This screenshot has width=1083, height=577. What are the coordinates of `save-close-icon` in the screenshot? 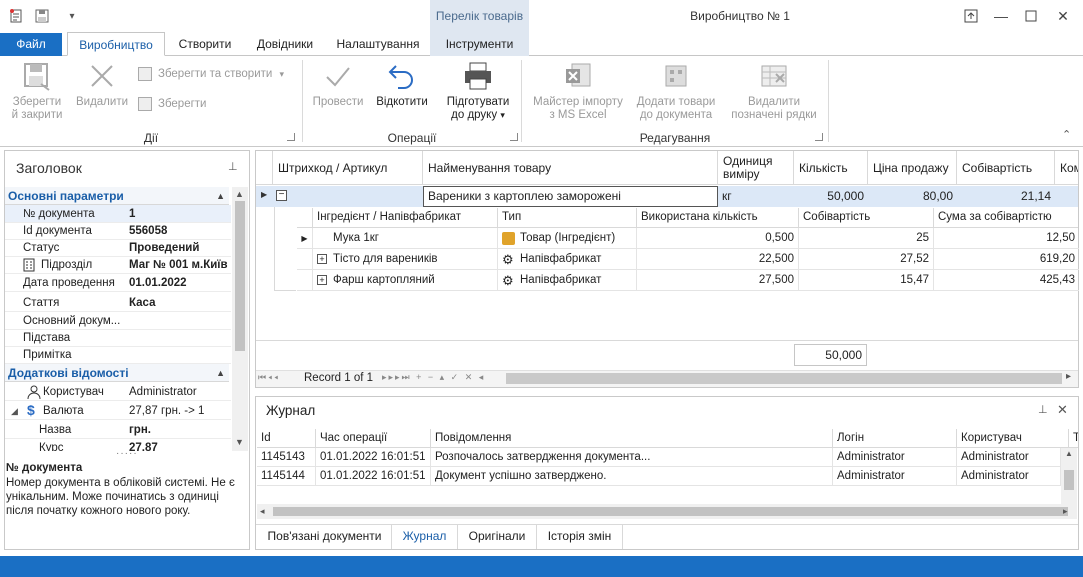 It's located at (37, 77).